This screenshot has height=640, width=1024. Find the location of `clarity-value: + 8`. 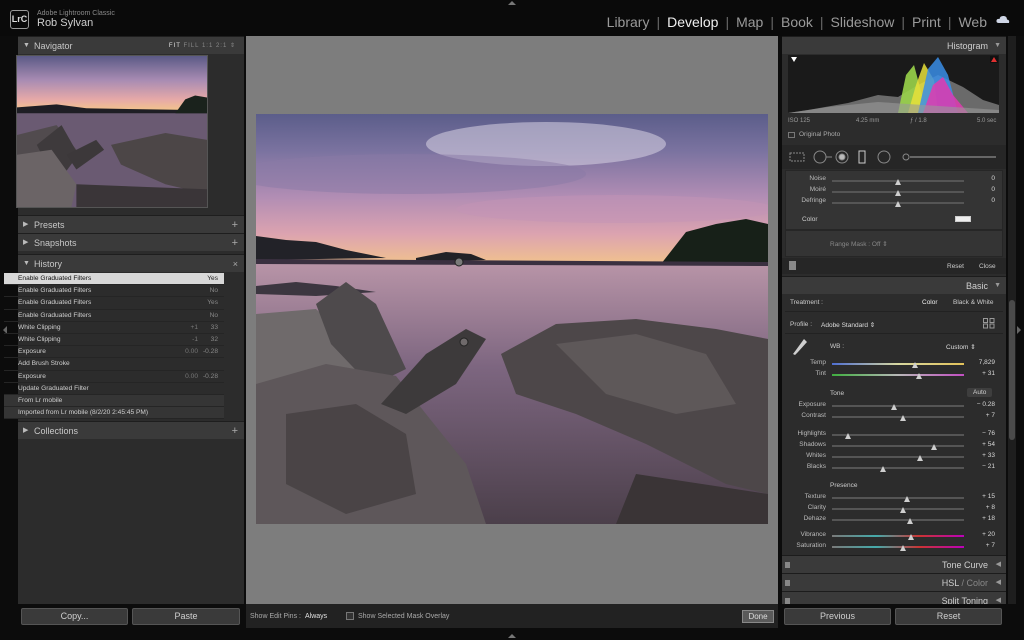

clarity-value: + 8 is located at coordinates (980, 507).